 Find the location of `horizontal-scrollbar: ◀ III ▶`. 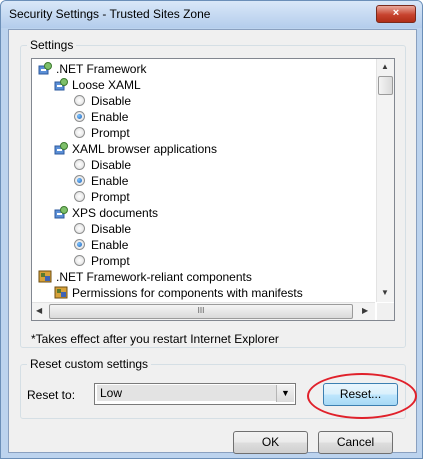

horizontal-scrollbar: ◀ III ▶ is located at coordinates (203, 311).